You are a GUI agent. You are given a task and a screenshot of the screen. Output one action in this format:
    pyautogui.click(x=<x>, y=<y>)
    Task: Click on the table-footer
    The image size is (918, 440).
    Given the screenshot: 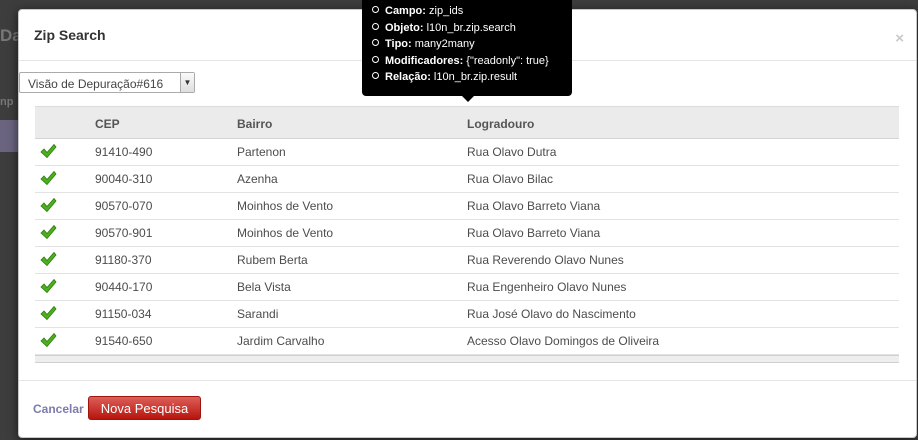 What is the action you would take?
    pyautogui.click(x=467, y=359)
    